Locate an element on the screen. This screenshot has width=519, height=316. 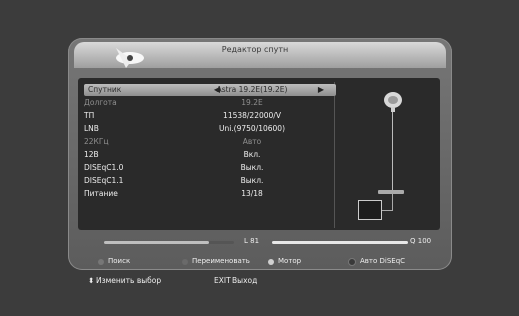
level-label: L 81 is located at coordinates (252, 241).